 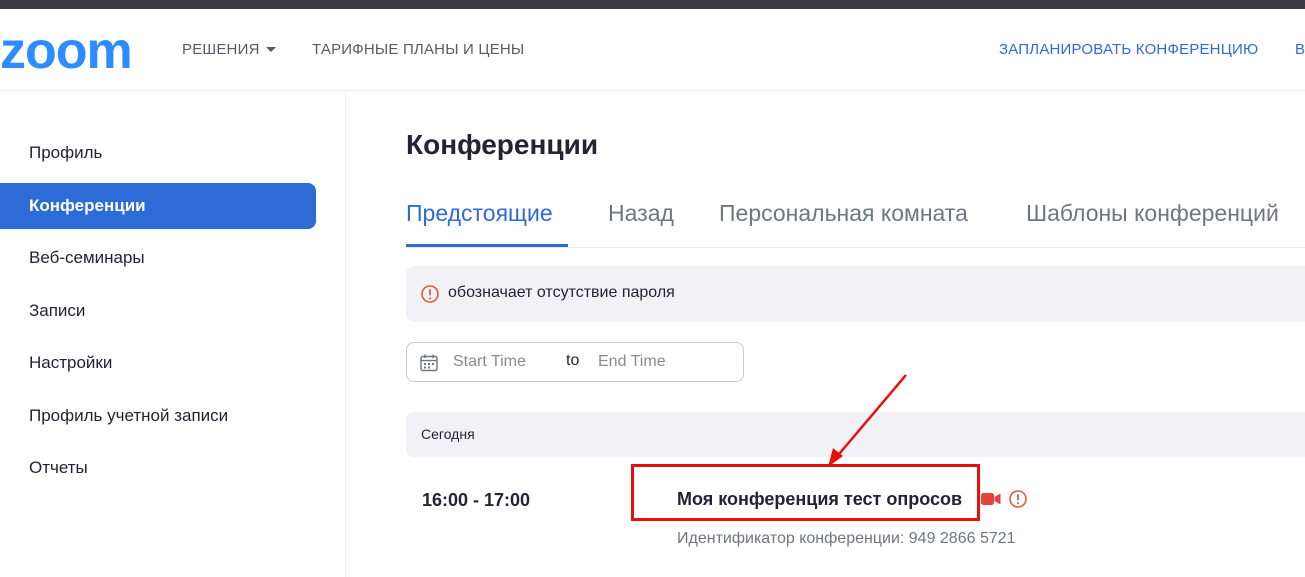 I want to click on date-range-picker: to, so click(x=575, y=362).